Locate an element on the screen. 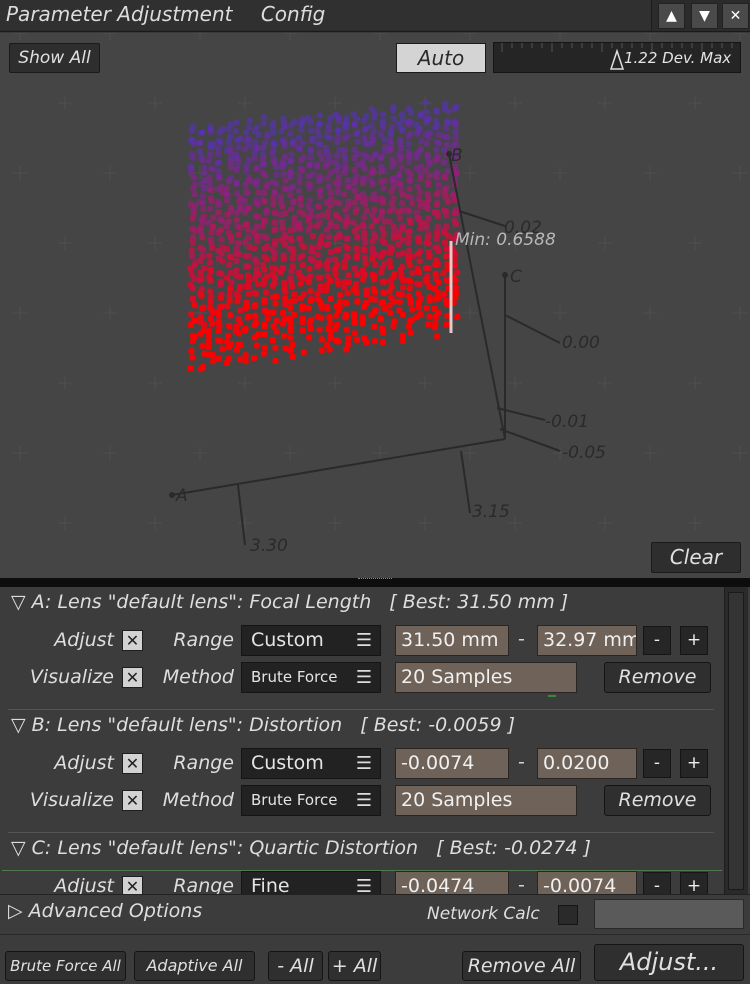 Image resolution: width=750 pixels, height=984 pixels. decrease-button-a: - is located at coordinates (657, 640).